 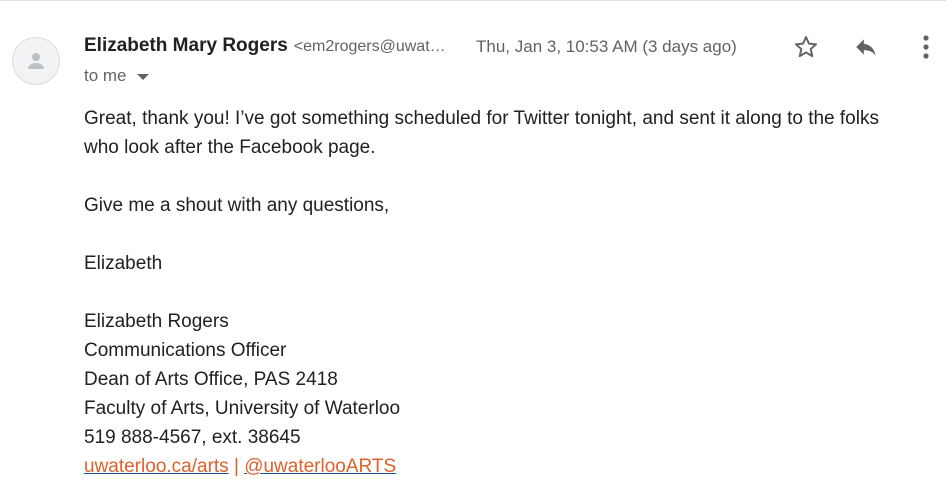 I want to click on more-options-button, so click(x=926, y=47).